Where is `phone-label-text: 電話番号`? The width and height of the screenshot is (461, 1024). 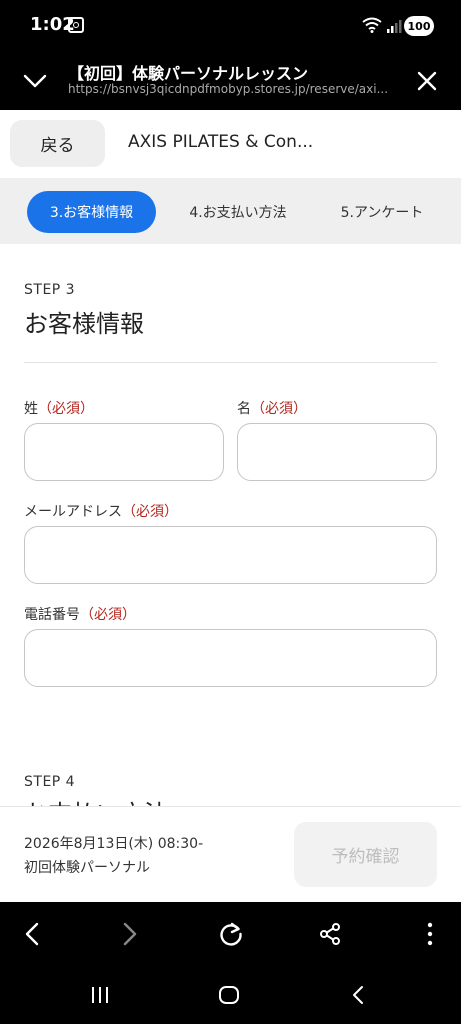
phone-label-text: 電話番号 is located at coordinates (52, 615).